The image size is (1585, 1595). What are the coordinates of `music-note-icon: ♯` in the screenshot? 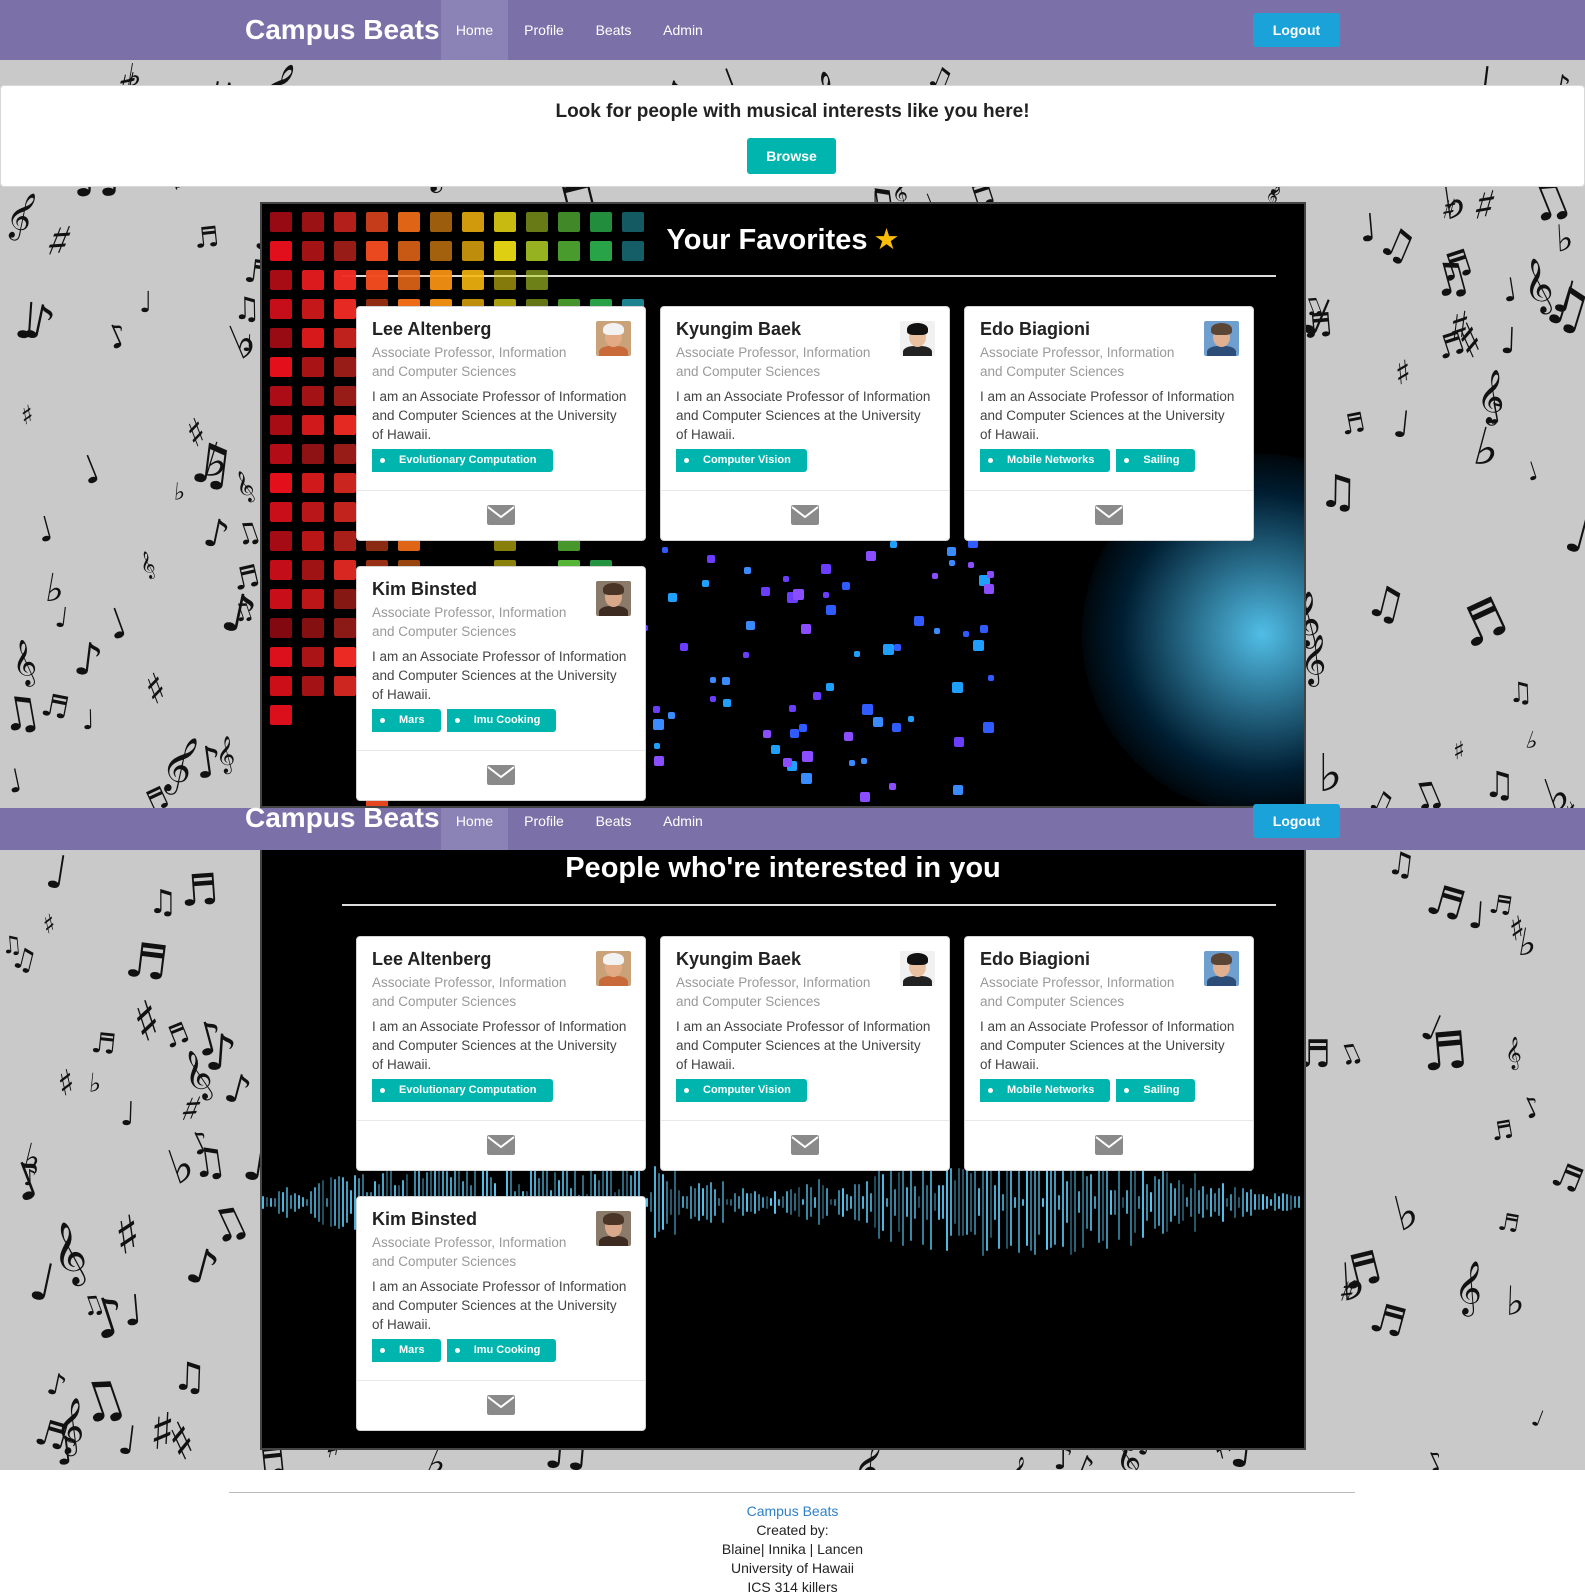 It's located at (127, 1236).